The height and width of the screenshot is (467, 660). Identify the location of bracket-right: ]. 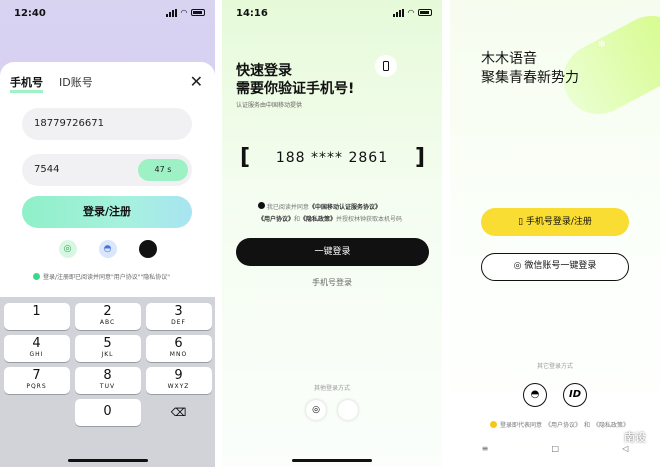
(420, 157).